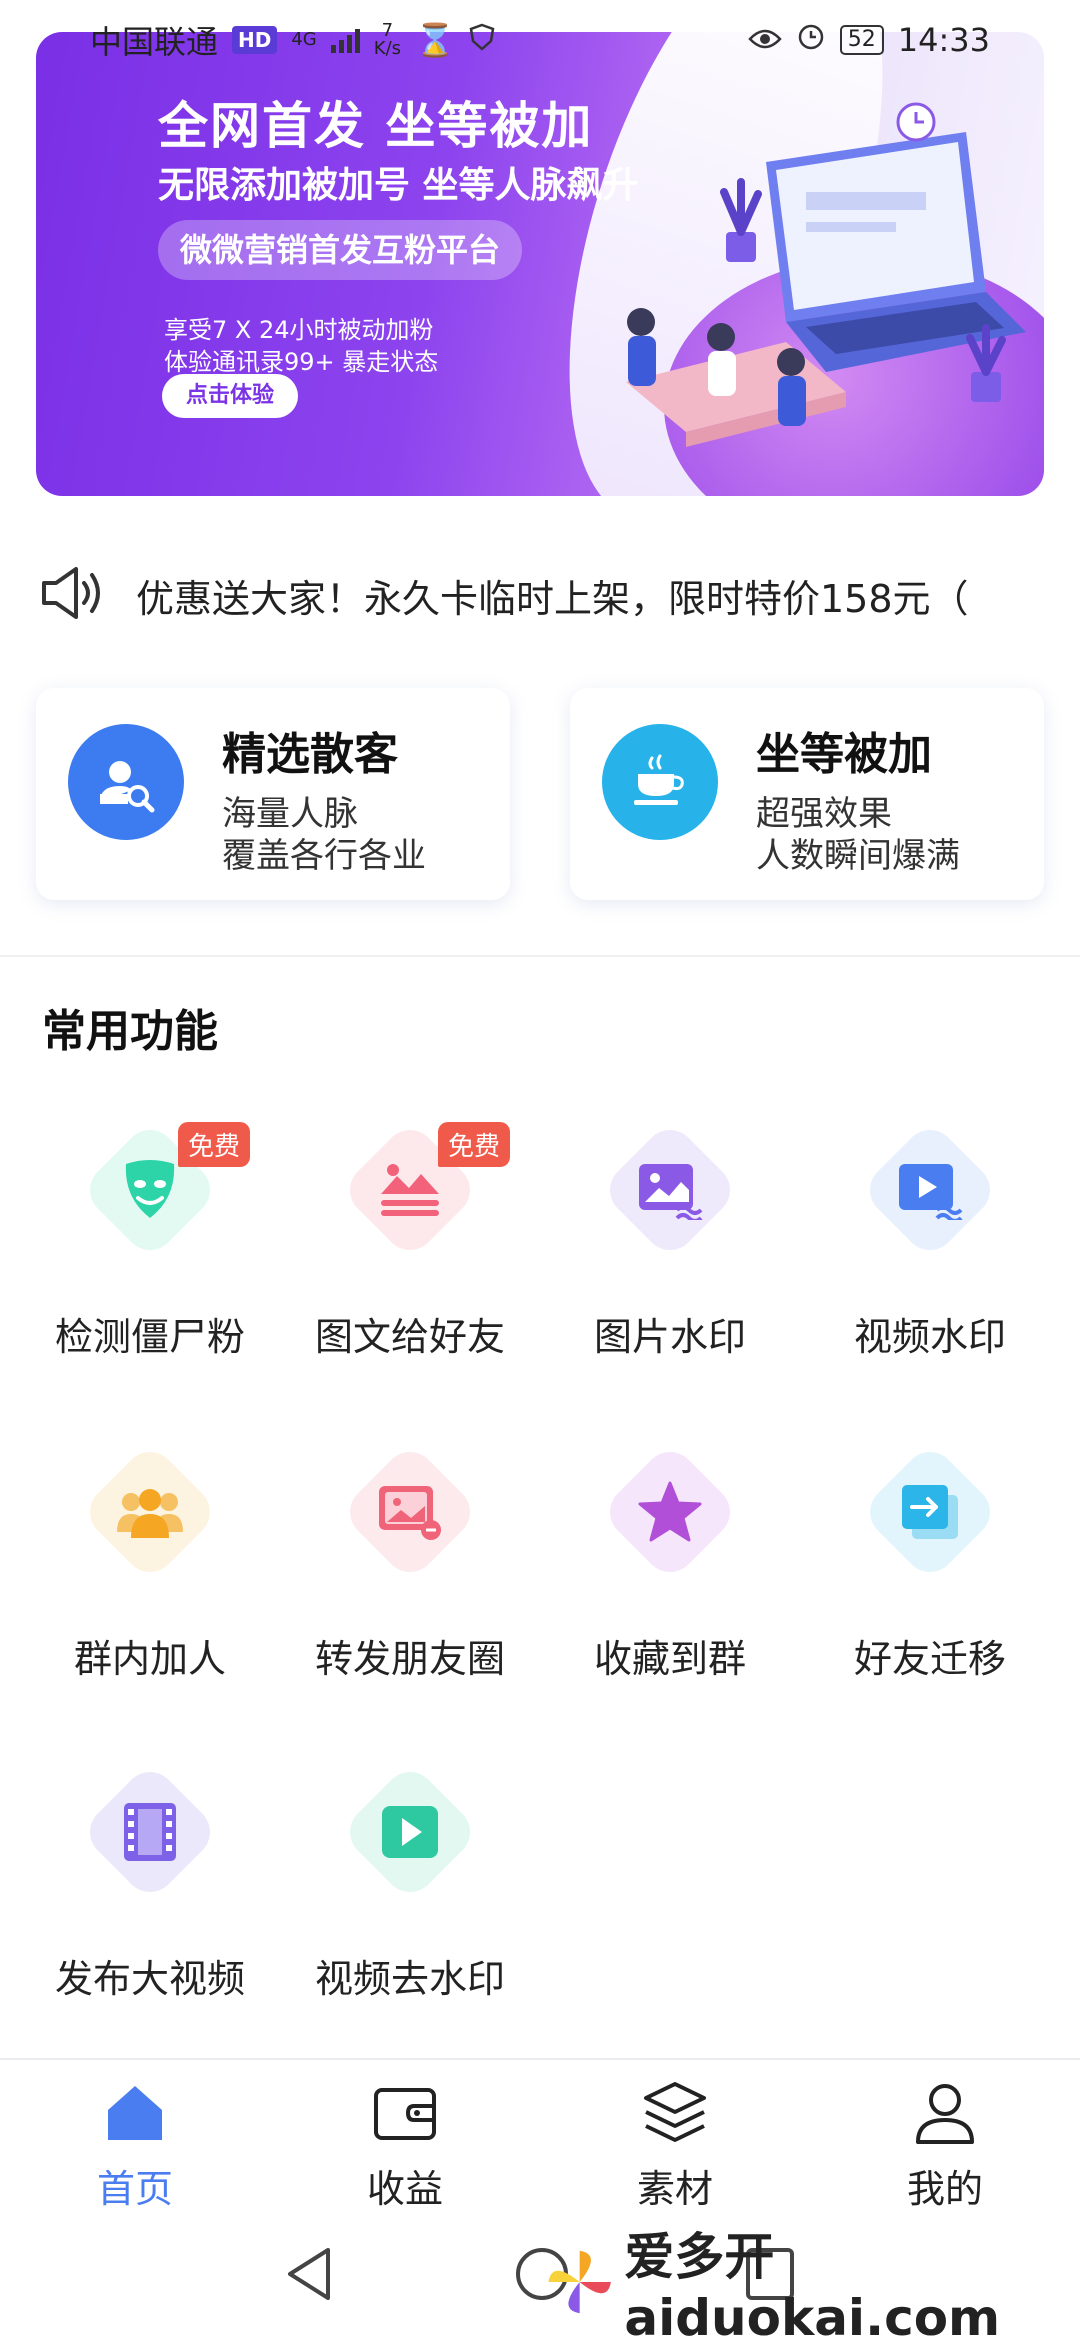 The image size is (1080, 2347). I want to click on feature-label: 图文给好友, so click(409, 1337).